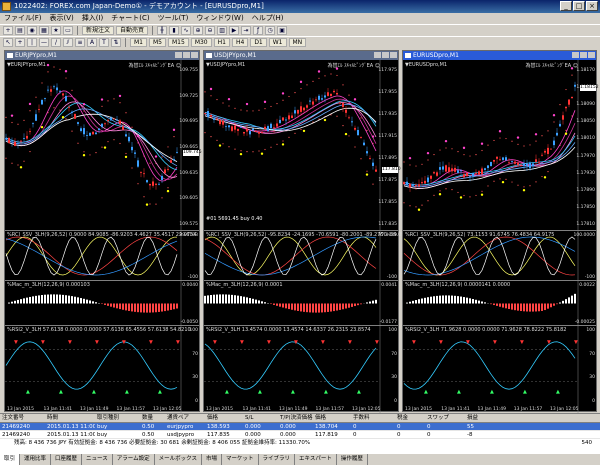  I want to click on text-icon: A, so click(92, 42).